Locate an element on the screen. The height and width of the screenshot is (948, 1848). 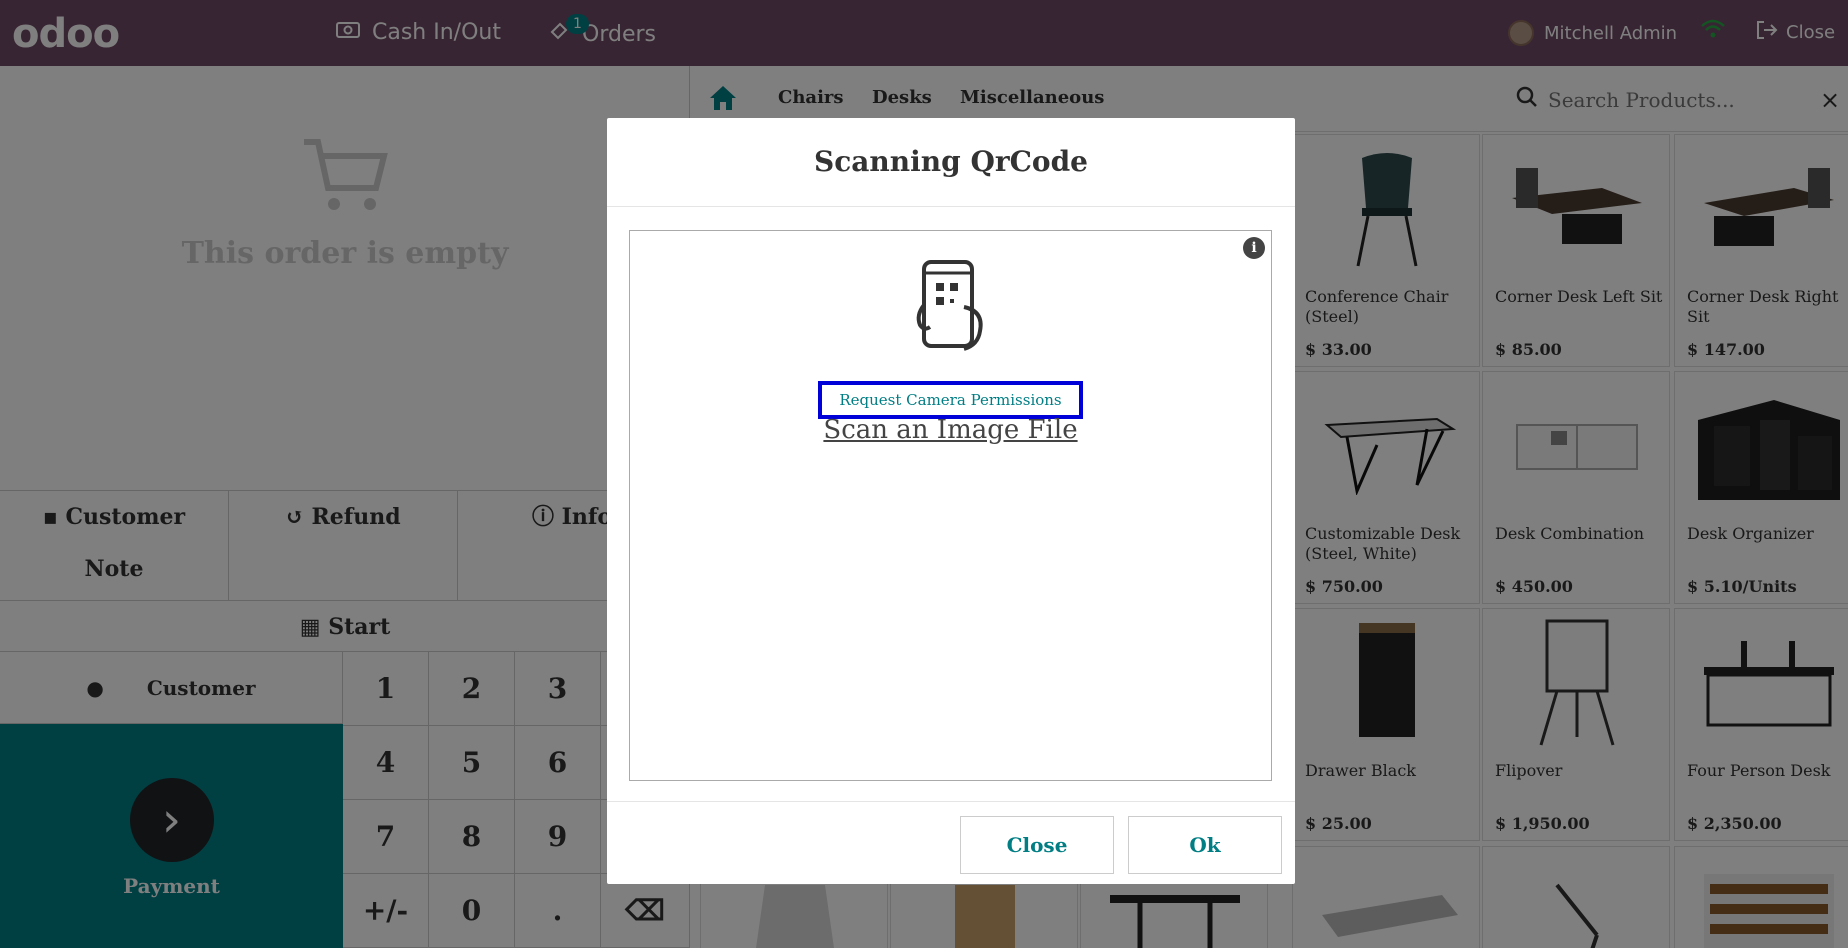
scan-image-file-link: Scan an Image File is located at coordinates (950, 430).